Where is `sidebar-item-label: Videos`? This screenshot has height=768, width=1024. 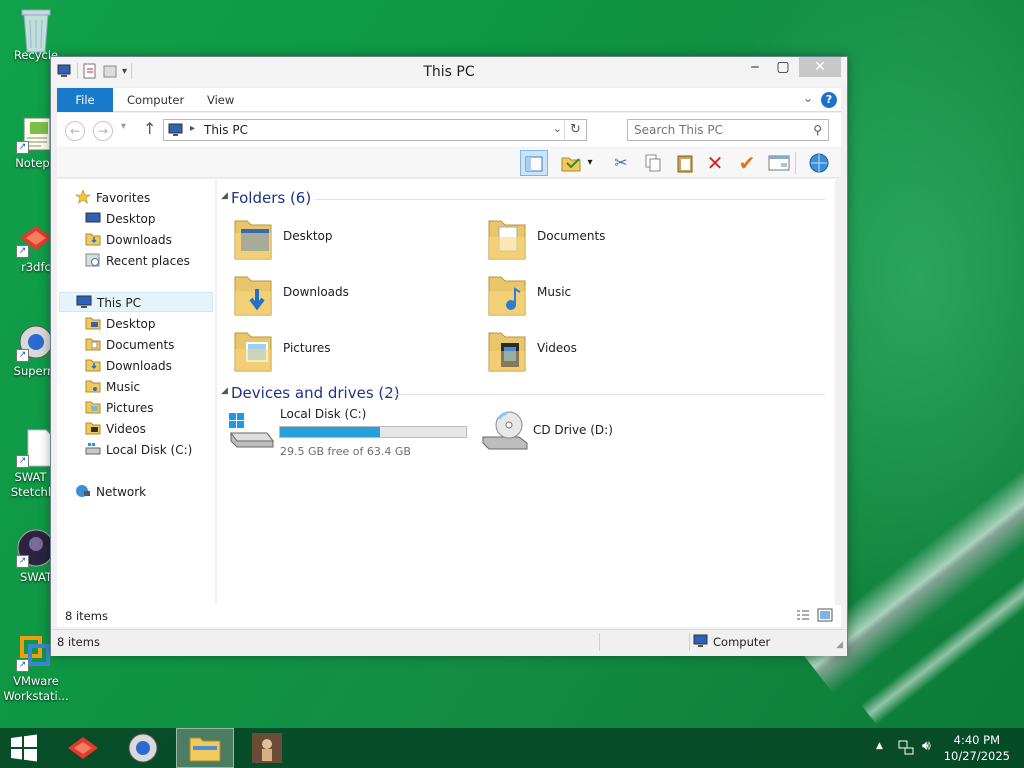 sidebar-item-label: Videos is located at coordinates (126, 429).